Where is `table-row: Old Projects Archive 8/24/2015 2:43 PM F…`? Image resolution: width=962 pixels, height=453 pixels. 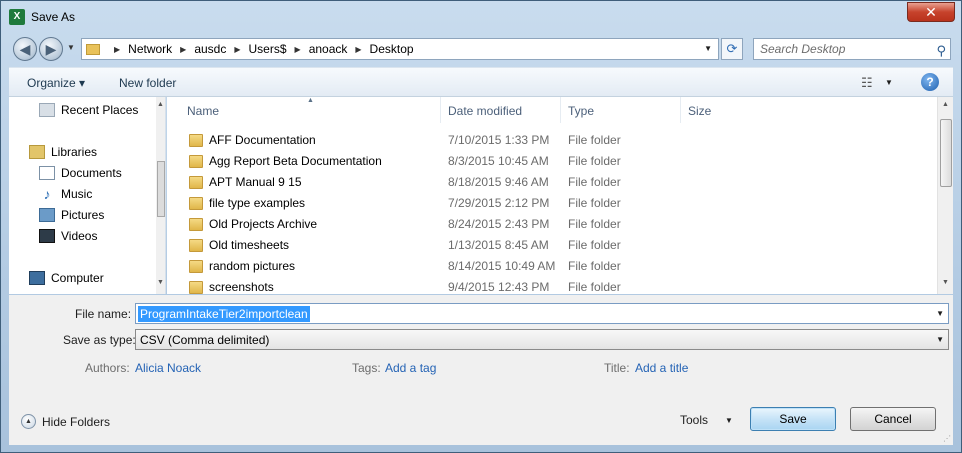
table-row: Old Projects Archive 8/24/2015 2:43 PM F… is located at coordinates (561, 224).